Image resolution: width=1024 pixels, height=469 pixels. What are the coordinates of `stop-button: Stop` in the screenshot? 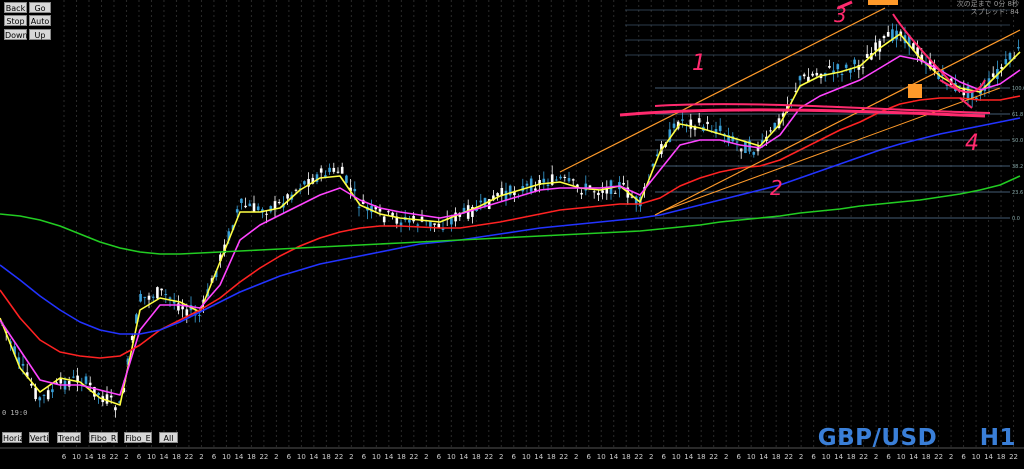 It's located at (15, 20).